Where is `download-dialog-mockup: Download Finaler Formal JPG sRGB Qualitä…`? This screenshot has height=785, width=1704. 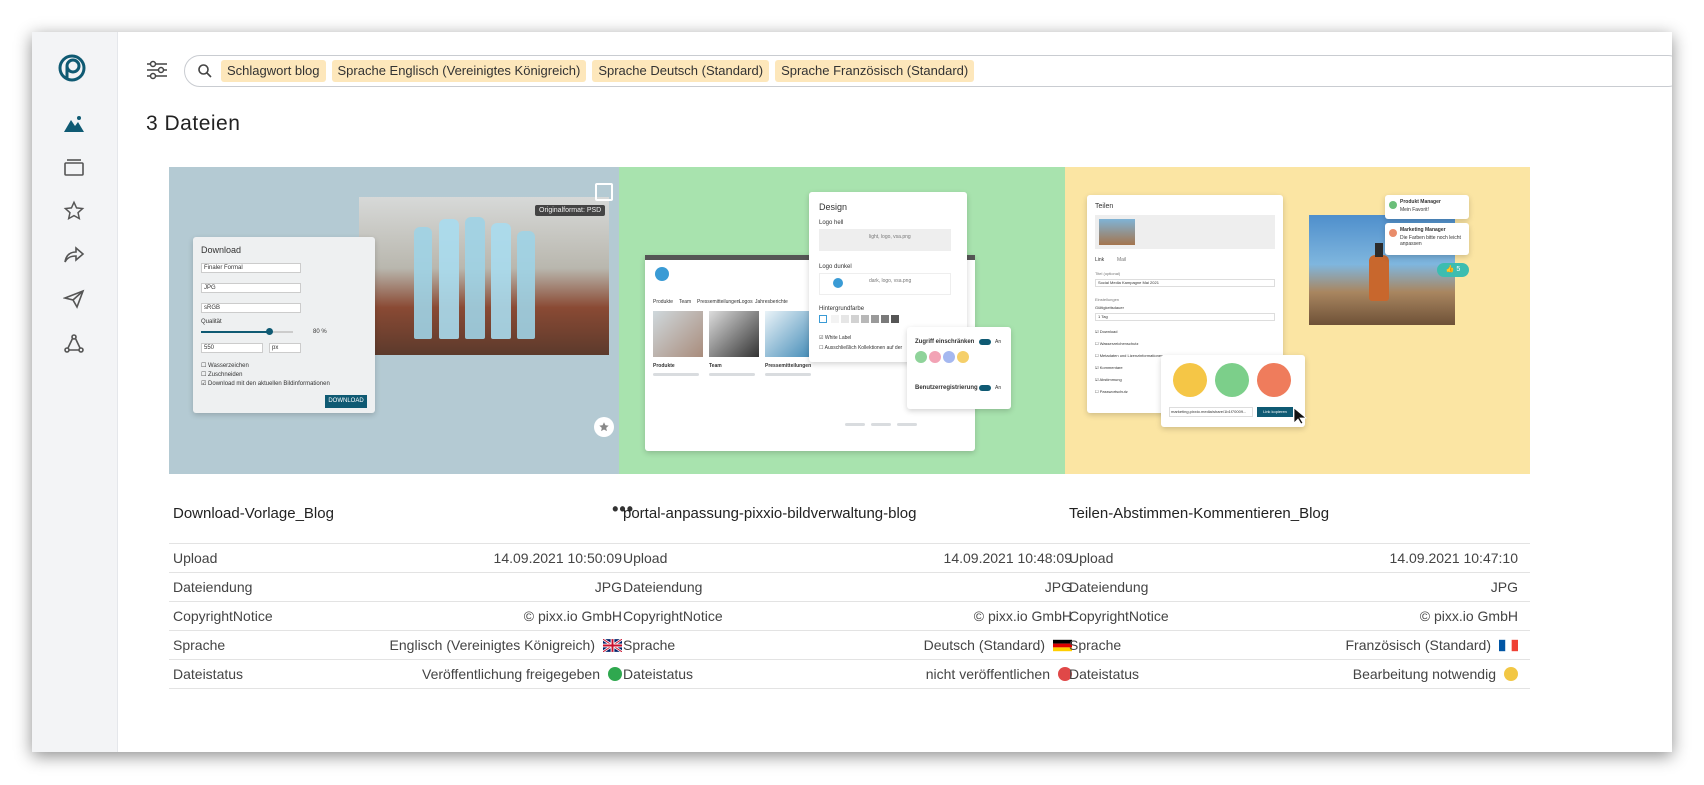 download-dialog-mockup: Download Finaler Formal JPG sRGB Qualitä… is located at coordinates (284, 325).